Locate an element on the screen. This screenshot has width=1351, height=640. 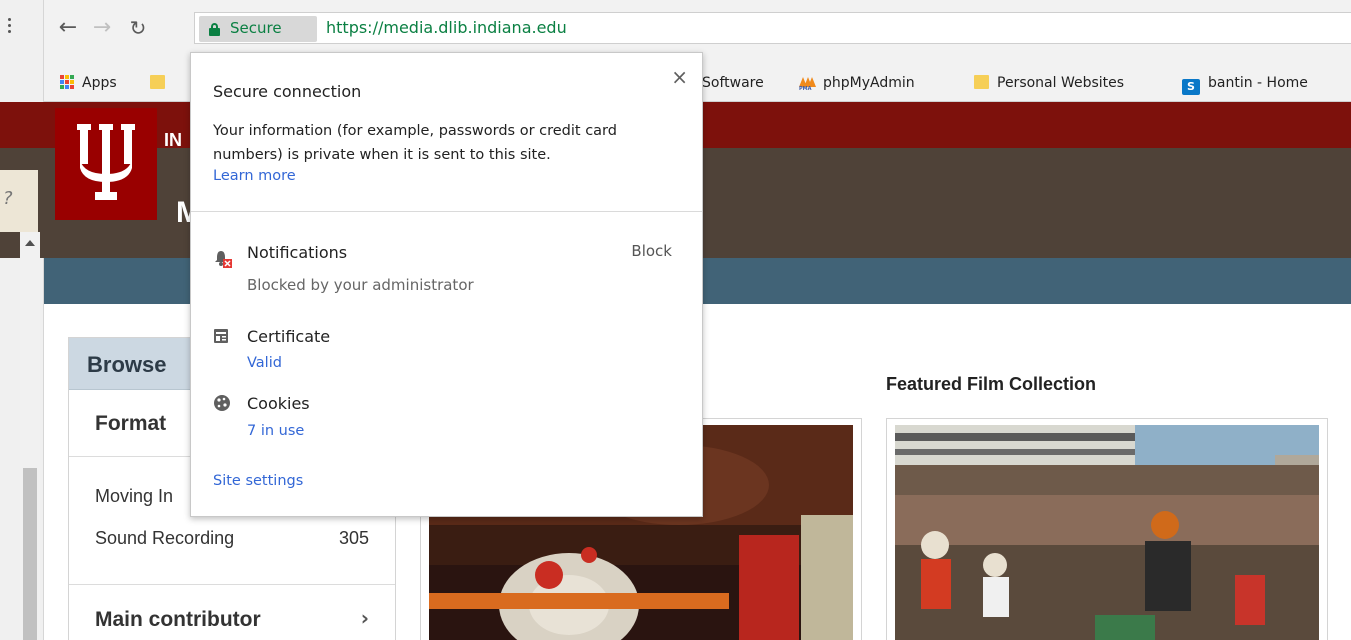
sharepoint-icon: S is located at coordinates (1191, 87).